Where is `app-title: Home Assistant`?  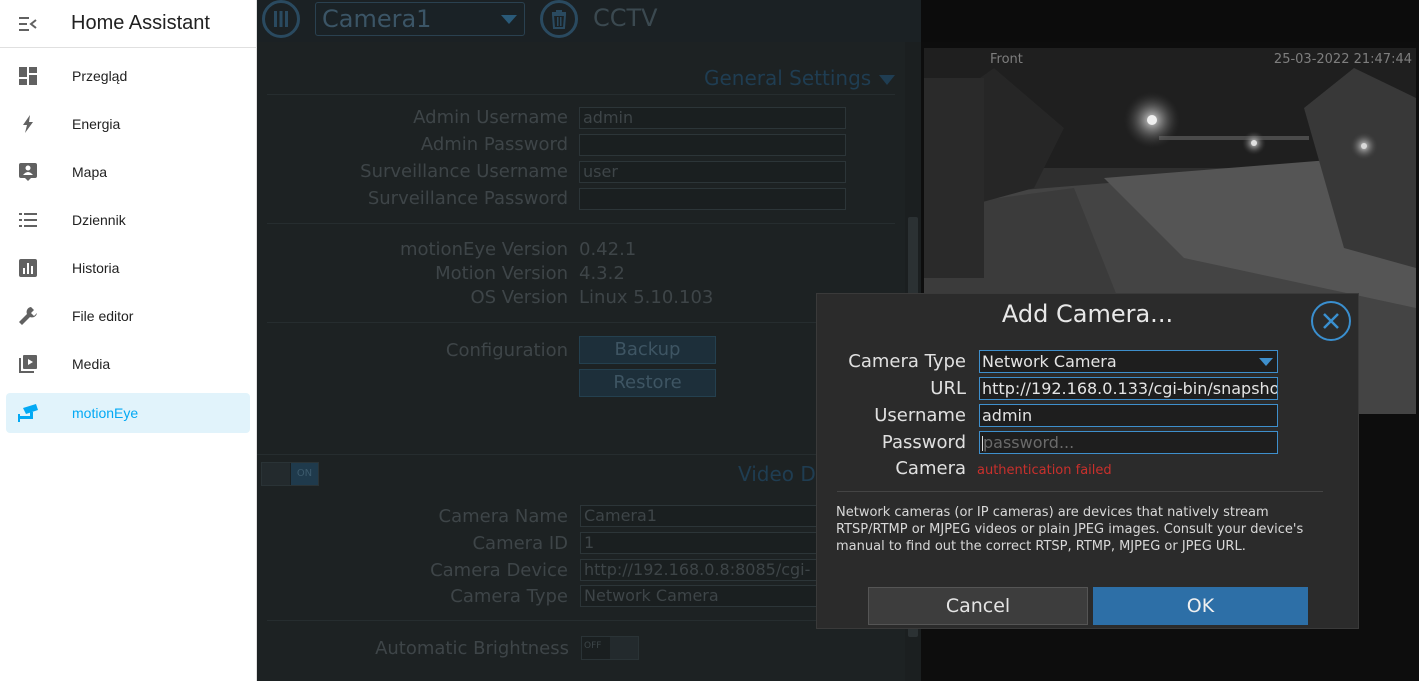 app-title: Home Assistant is located at coordinates (140, 23).